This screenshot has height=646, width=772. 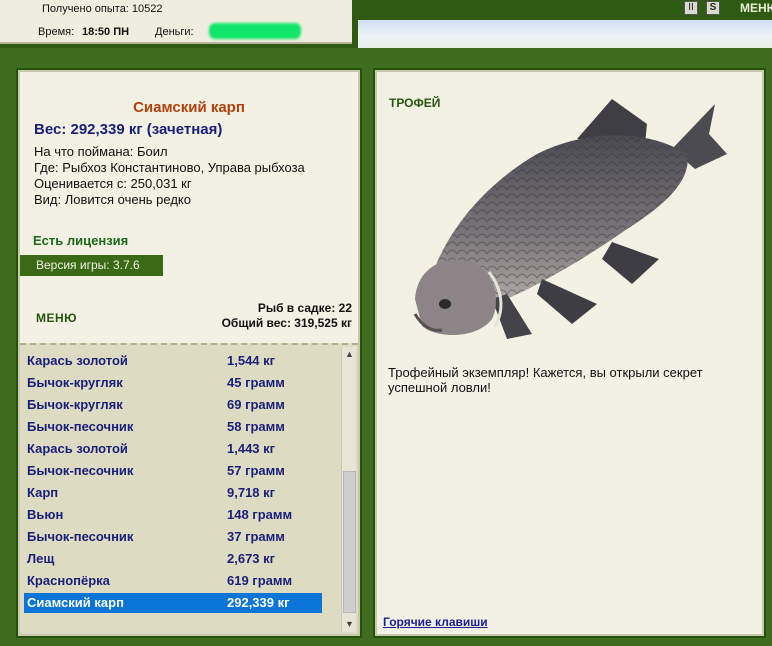 I want to click on list-item-weight: 148 грамм, so click(x=260, y=514).